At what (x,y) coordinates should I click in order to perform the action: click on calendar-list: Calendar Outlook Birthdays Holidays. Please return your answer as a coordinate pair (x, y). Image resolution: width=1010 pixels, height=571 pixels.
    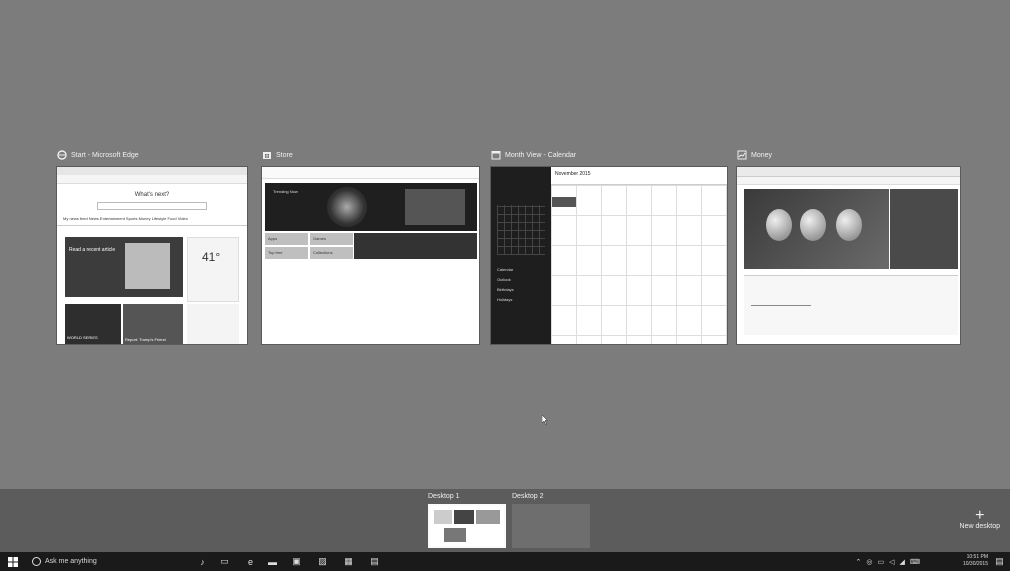
    Looking at the image, I should click on (505, 285).